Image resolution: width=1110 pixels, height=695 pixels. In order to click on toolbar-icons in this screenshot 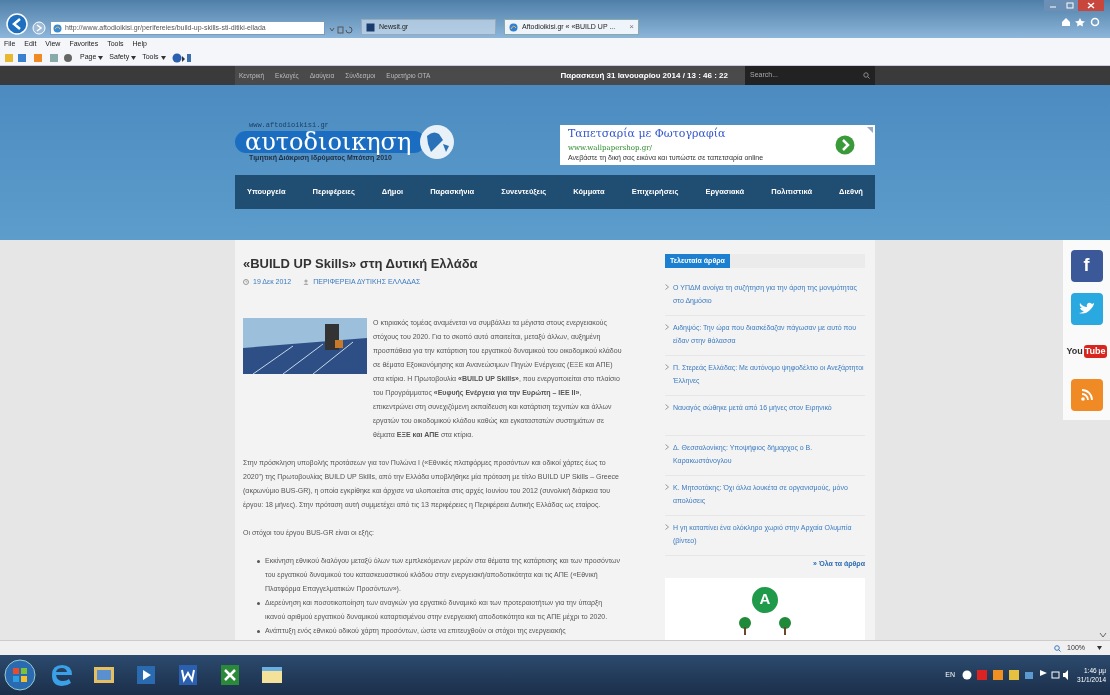, I will do `click(39, 57)`.